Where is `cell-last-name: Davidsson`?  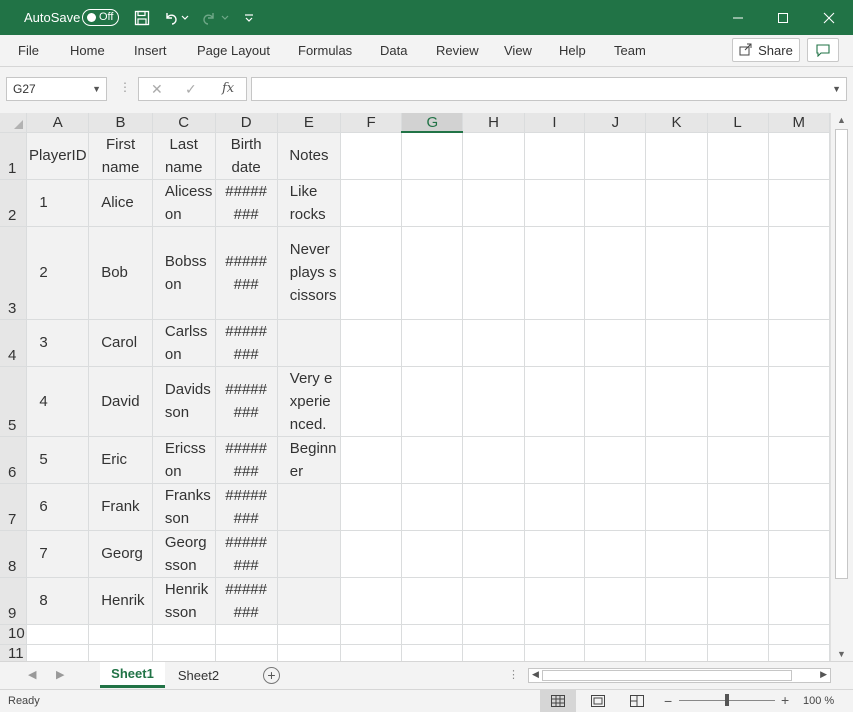
cell-last-name: Davidsson is located at coordinates (184, 401).